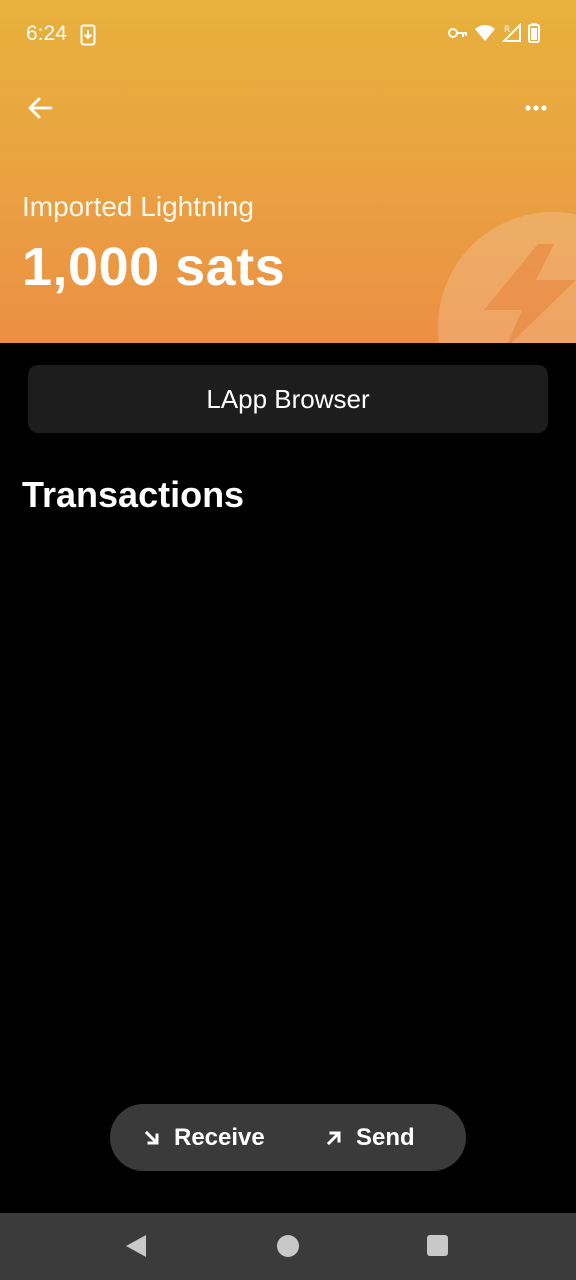 This screenshot has width=576, height=1280. I want to click on action-bar: Receive Send, so click(288, 1137).